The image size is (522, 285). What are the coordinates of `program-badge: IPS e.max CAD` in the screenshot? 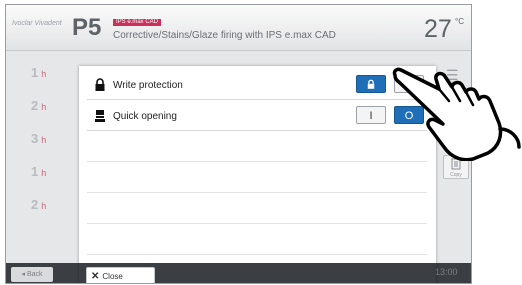 It's located at (137, 22).